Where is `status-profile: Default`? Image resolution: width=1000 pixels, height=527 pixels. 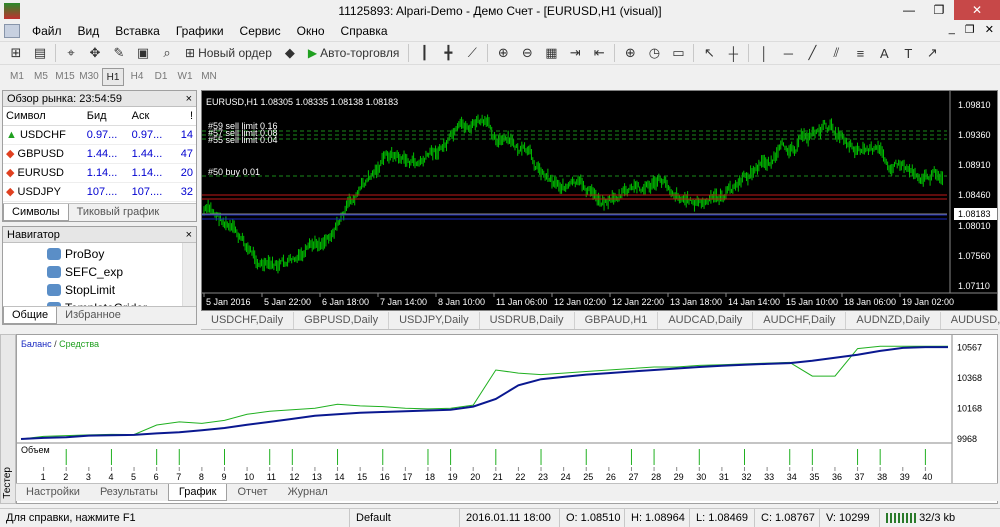
status-profile: Default is located at coordinates (405, 517).